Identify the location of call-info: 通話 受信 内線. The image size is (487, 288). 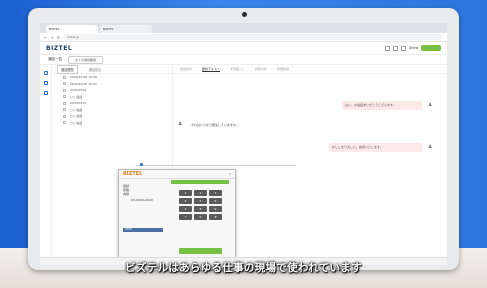
(126, 190).